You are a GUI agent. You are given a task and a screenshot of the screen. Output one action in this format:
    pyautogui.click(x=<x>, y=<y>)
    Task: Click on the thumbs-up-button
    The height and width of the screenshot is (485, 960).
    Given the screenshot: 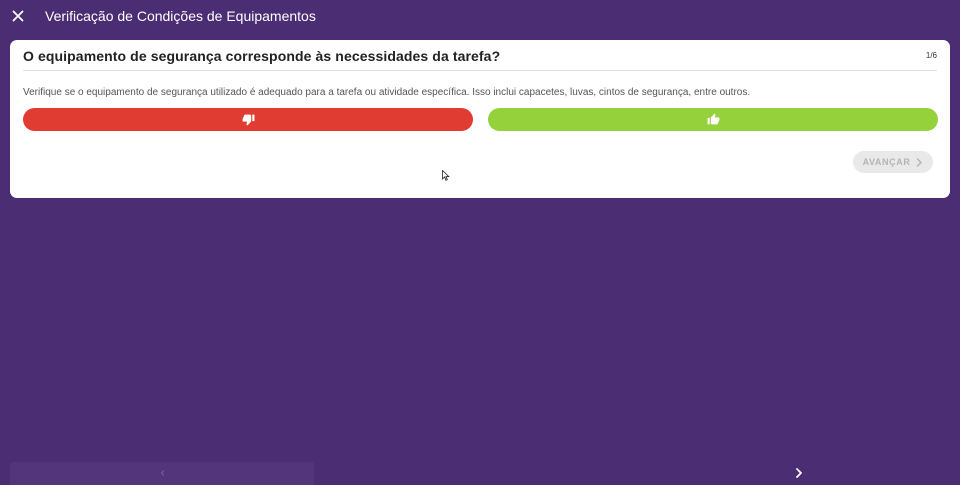 What is the action you would take?
    pyautogui.click(x=713, y=119)
    